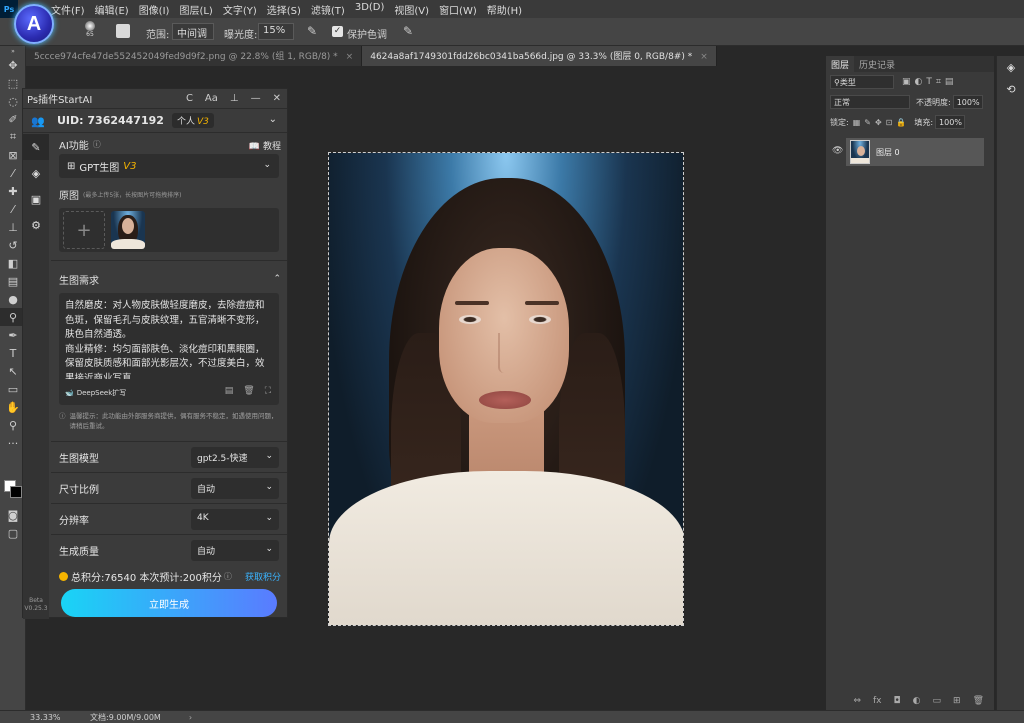  I want to click on opacity-label: 不透明度:, so click(933, 102).